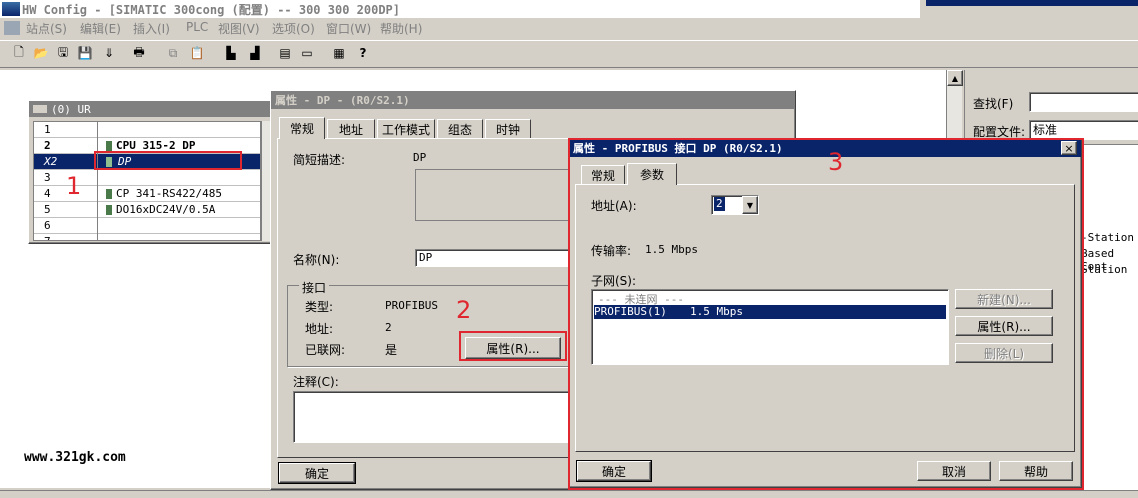  I want to click on name-input: DP, so click(495, 258).